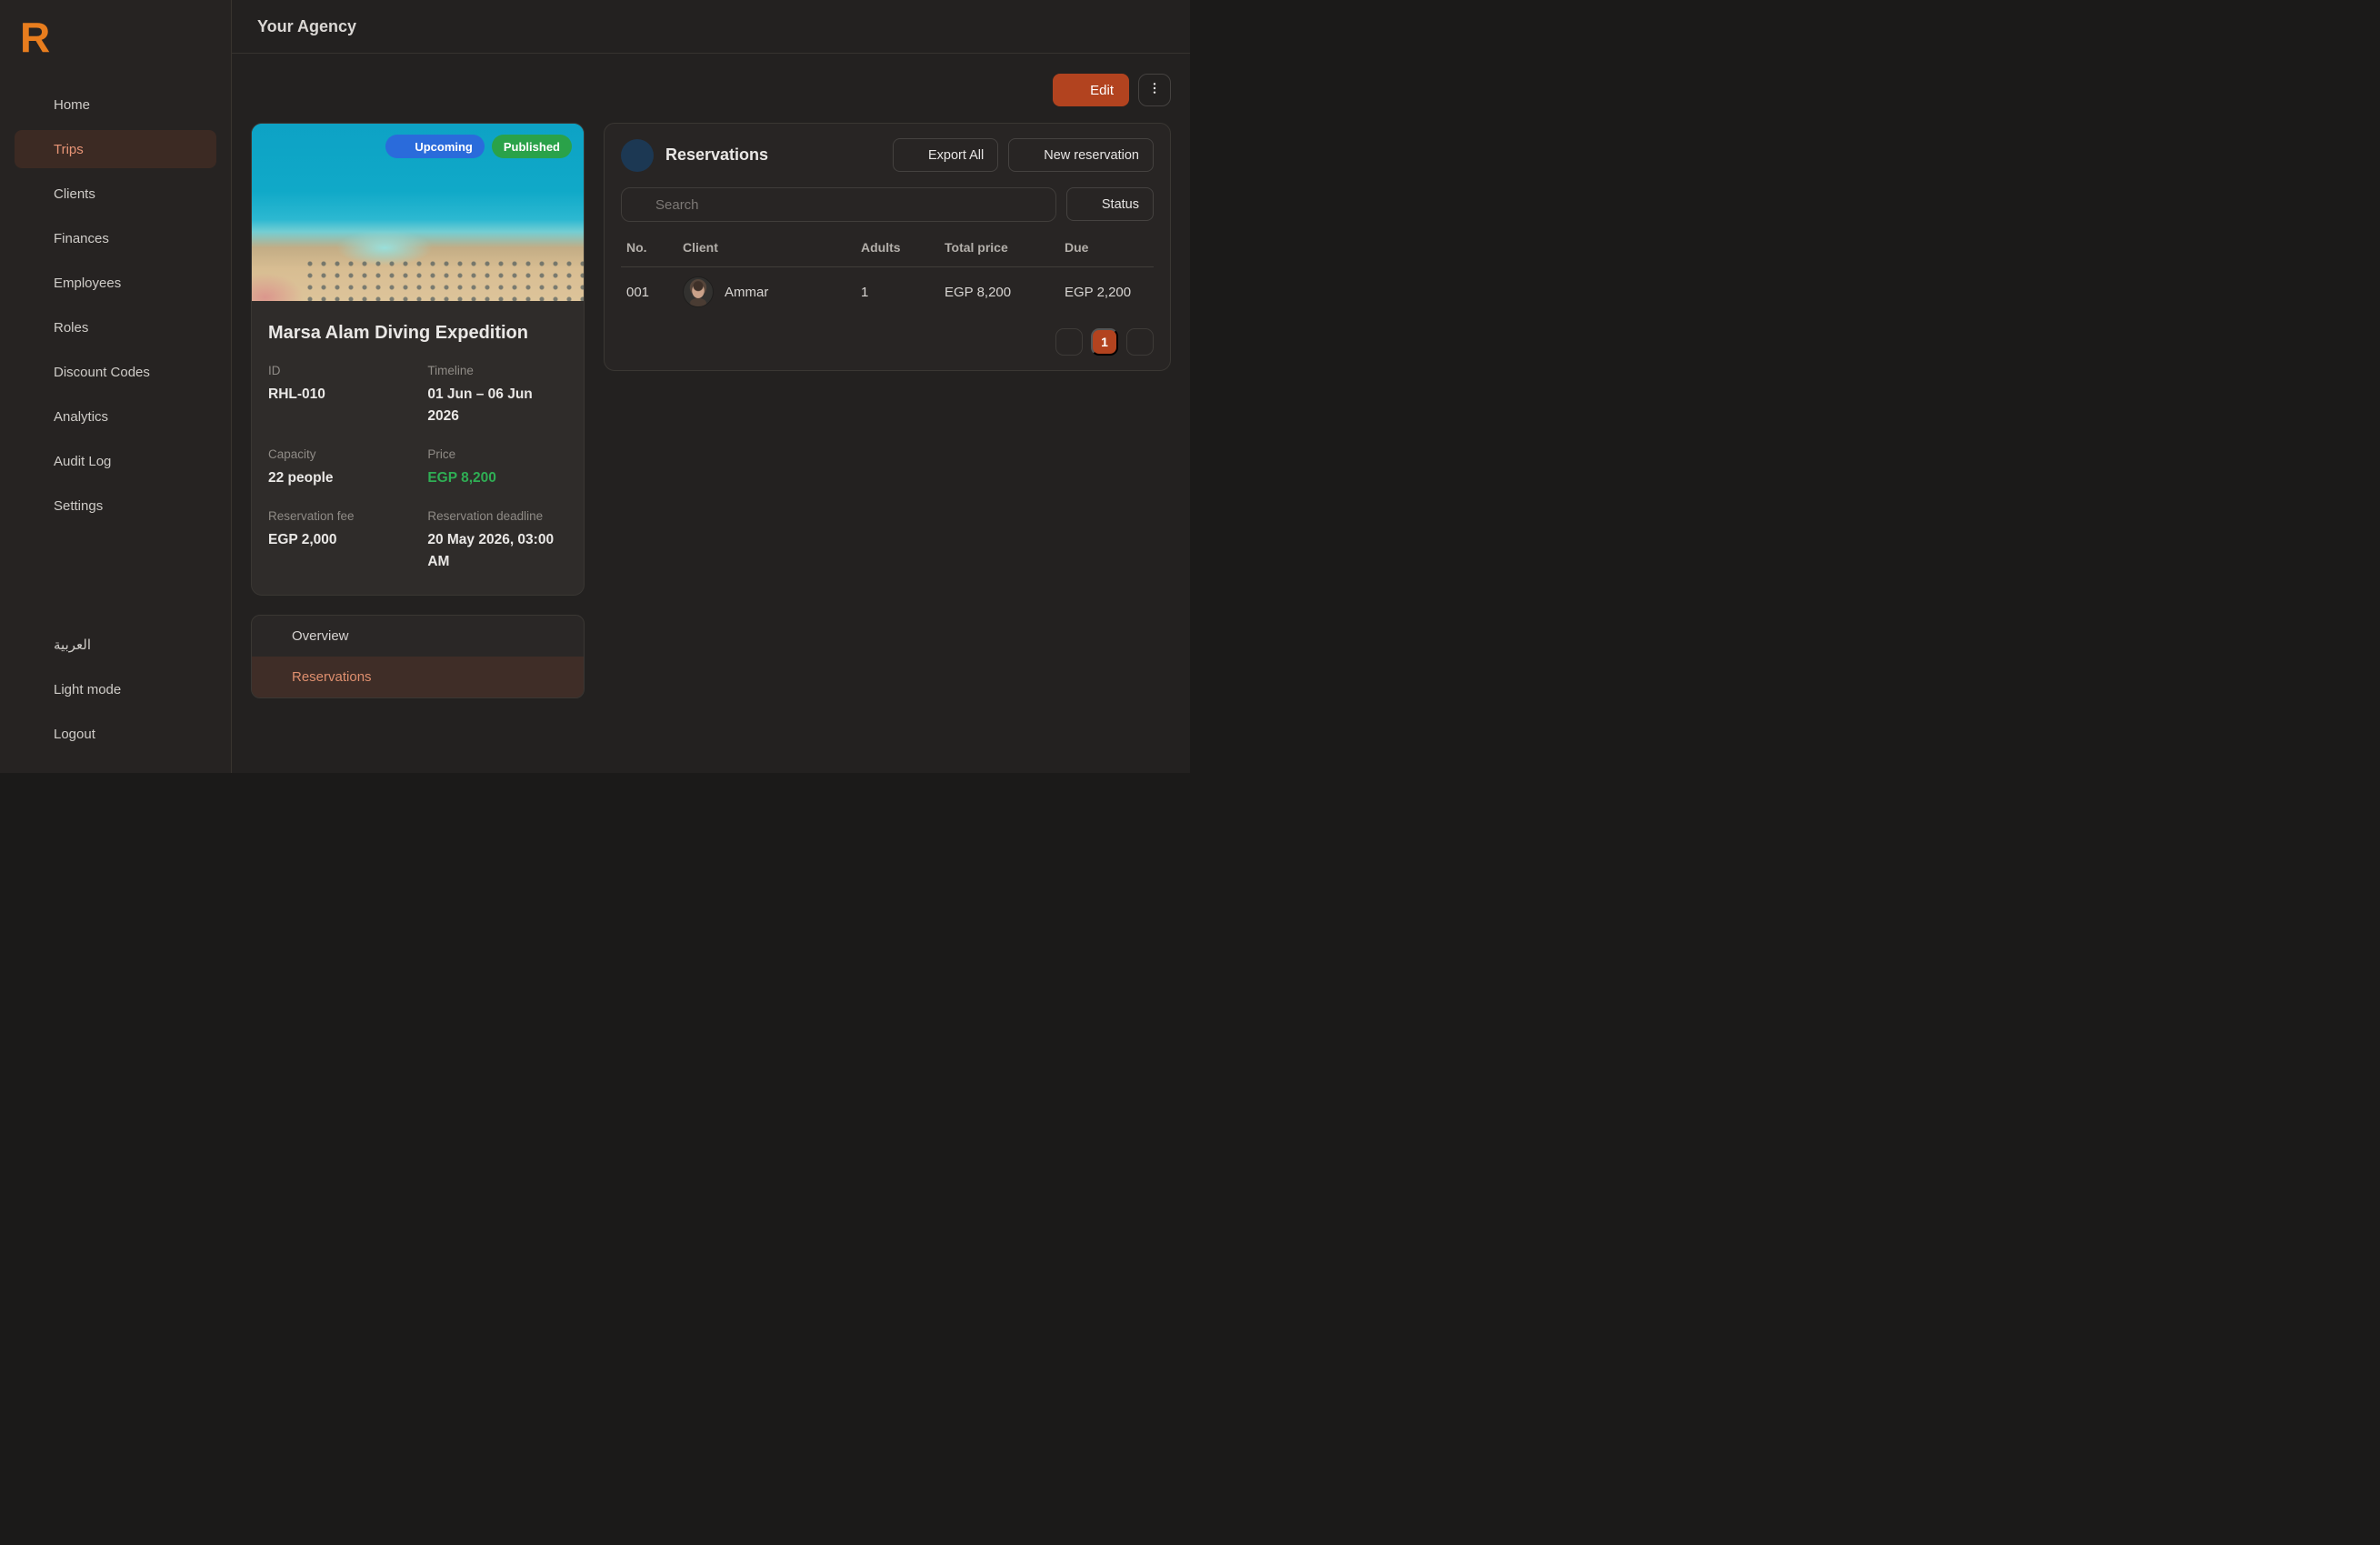  What do you see at coordinates (33, 689) in the screenshot?
I see `sun-icon` at bounding box center [33, 689].